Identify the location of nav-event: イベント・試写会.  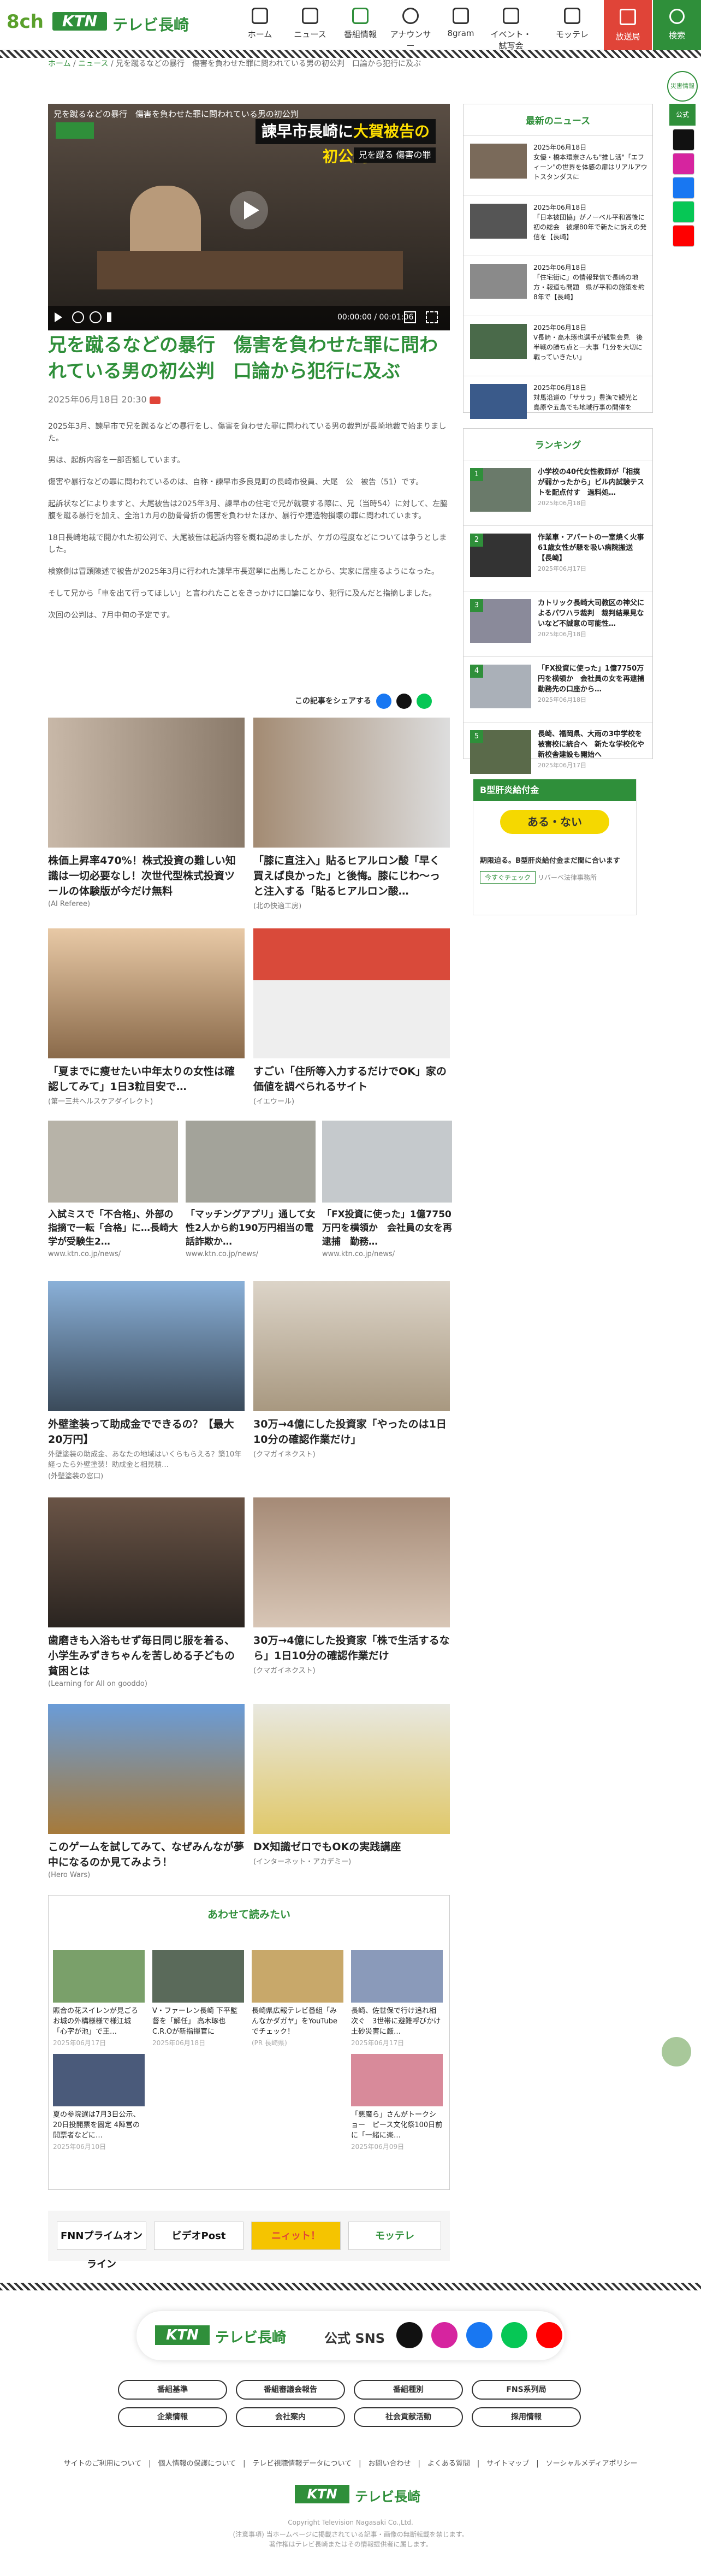
(511, 29).